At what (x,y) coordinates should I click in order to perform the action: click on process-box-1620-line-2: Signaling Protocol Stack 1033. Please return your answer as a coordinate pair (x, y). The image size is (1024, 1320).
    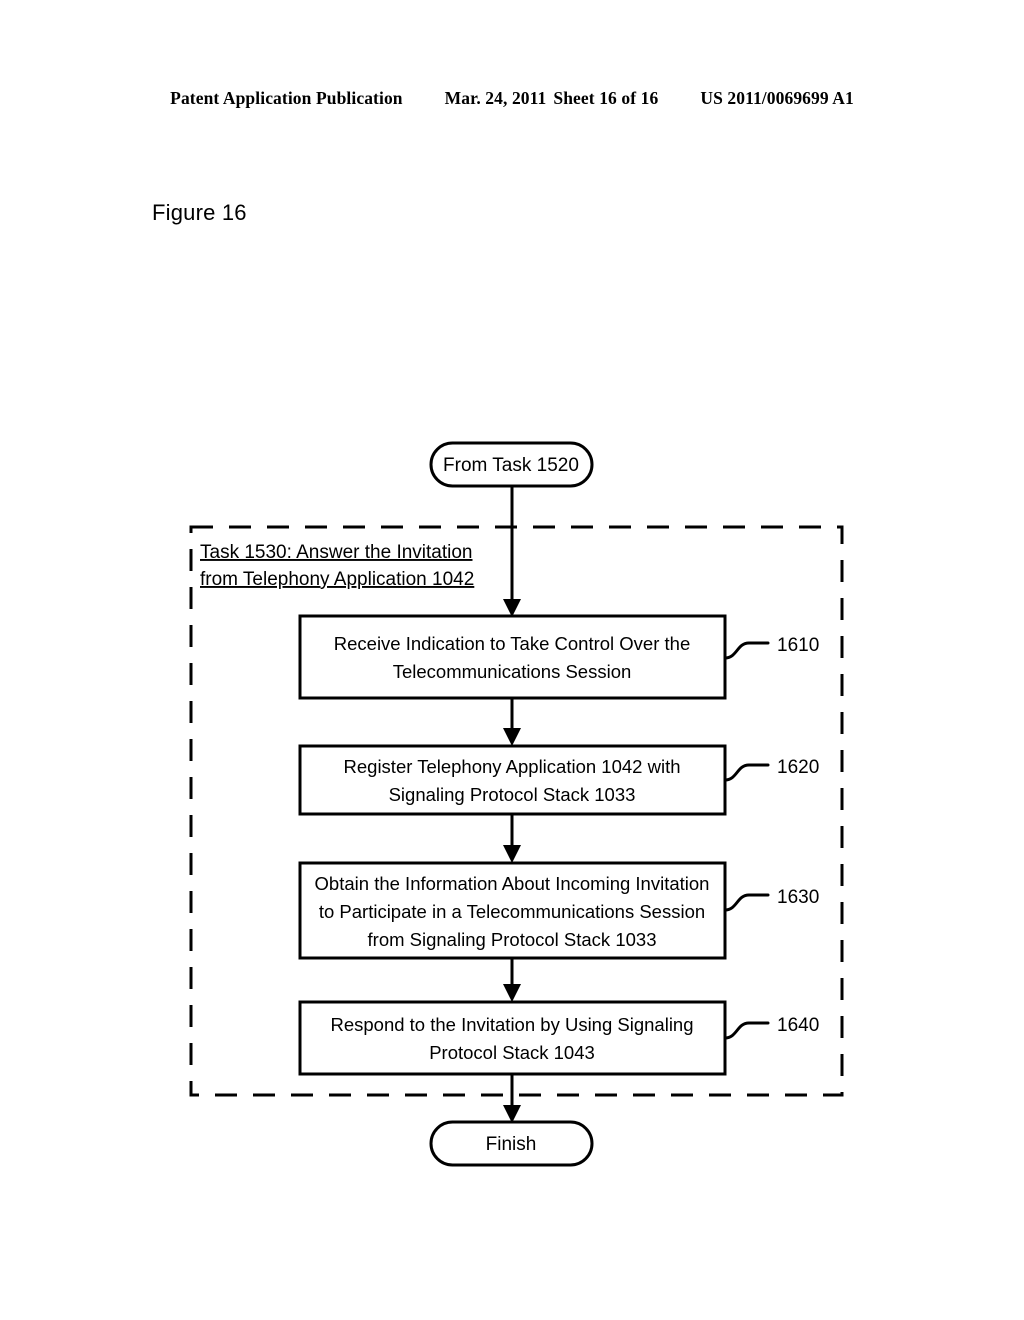
    Looking at the image, I should click on (512, 794).